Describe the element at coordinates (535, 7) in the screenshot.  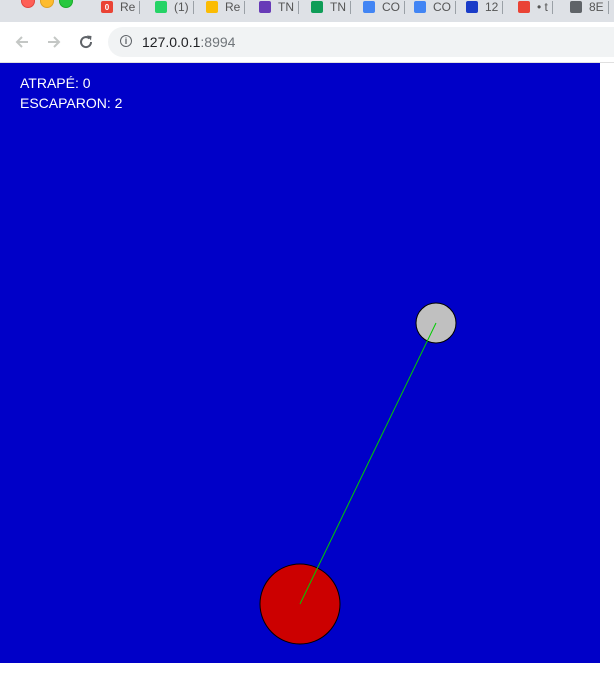
I see `browser-tab: • t` at that location.